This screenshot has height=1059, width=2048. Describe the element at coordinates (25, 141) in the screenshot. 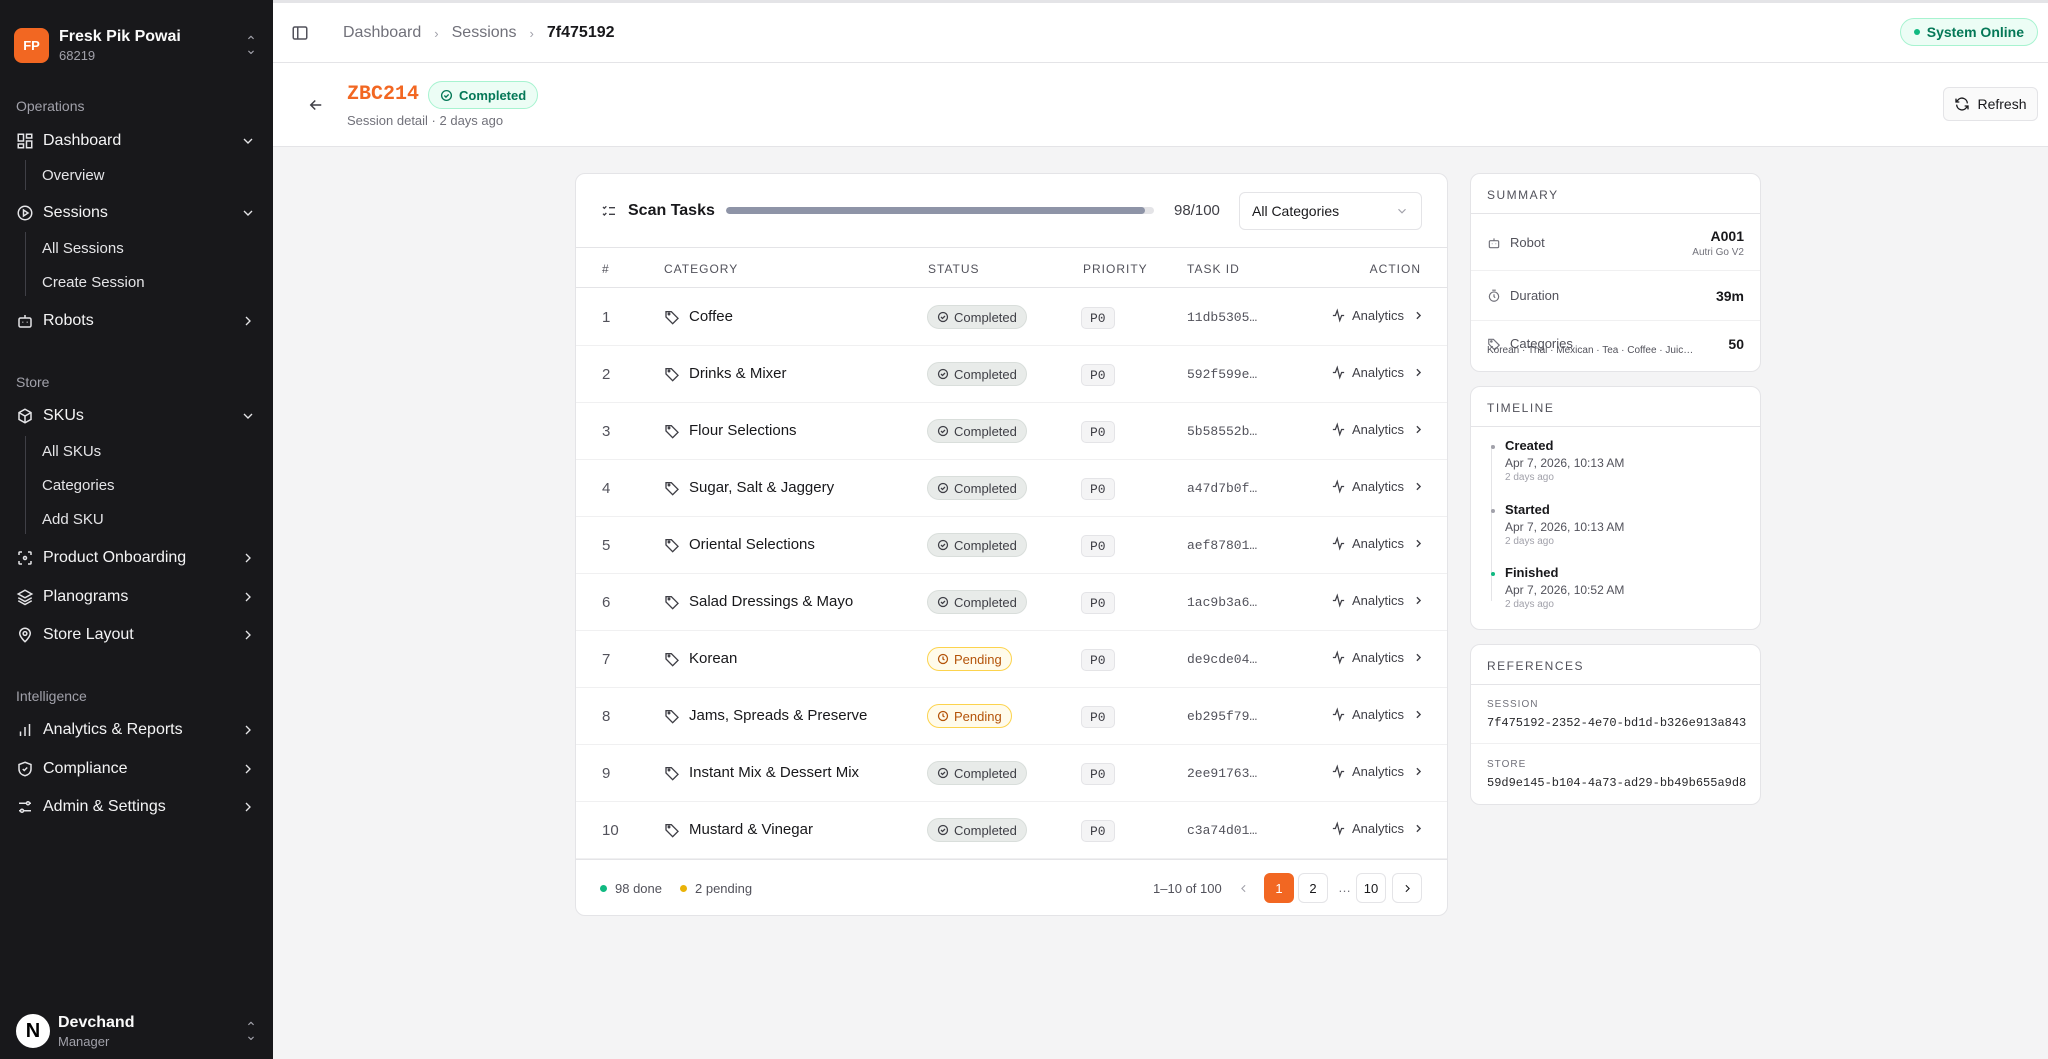

I see `grid-icon` at that location.